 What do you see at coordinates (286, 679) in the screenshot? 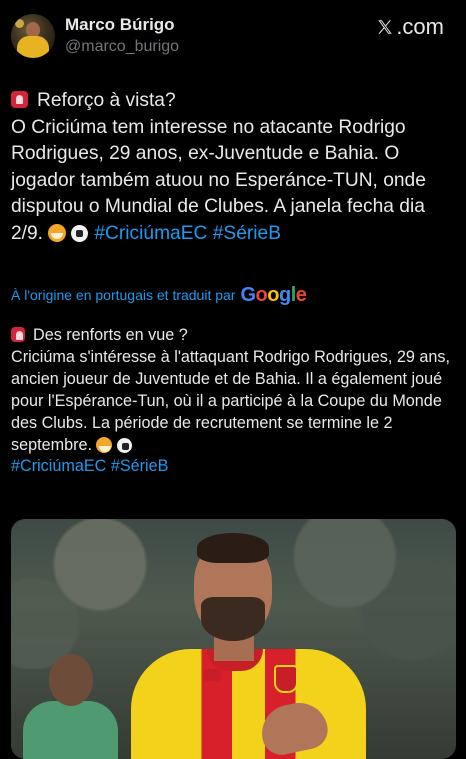
I see `club-crest` at bounding box center [286, 679].